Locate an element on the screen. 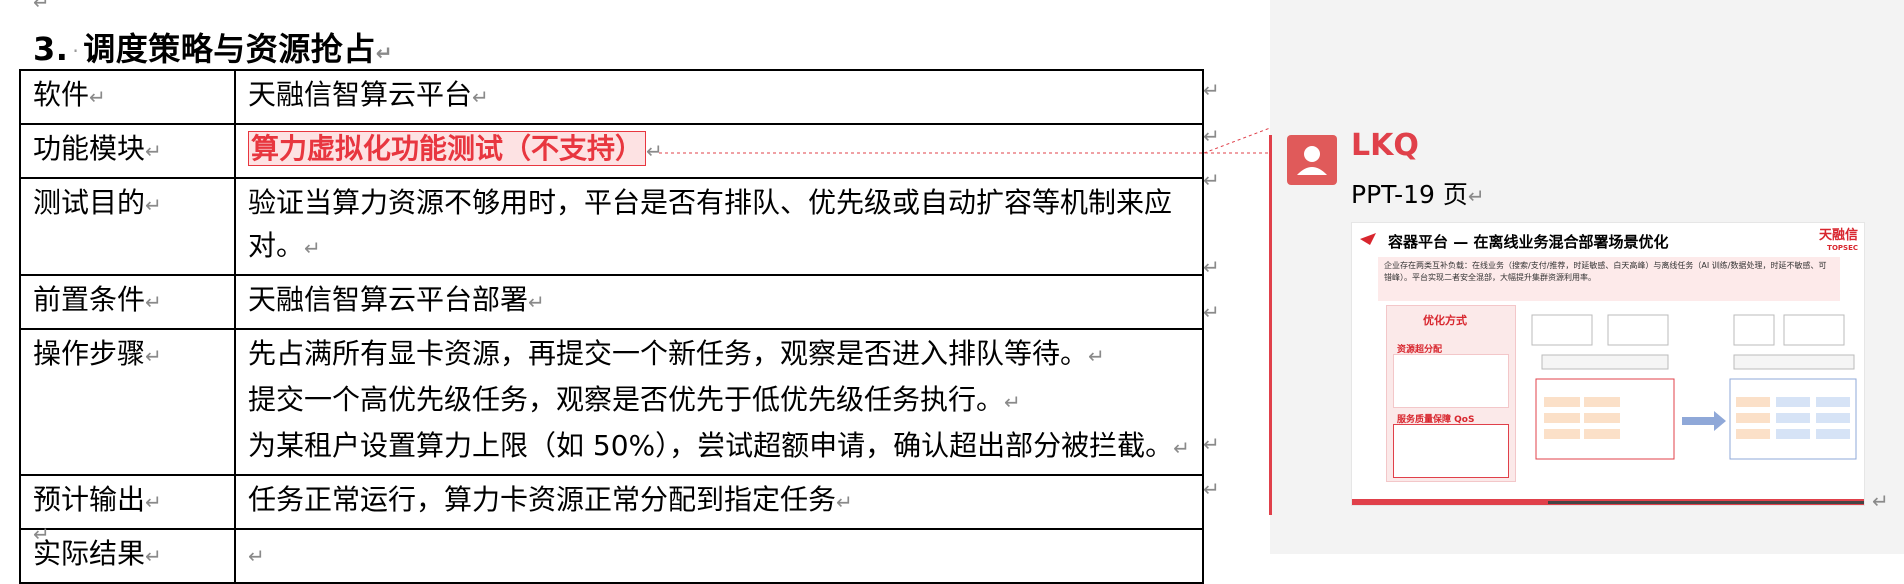 This screenshot has height=584, width=1904. row-value: 任务正常运行，算力卡资源正常分配到指定任务↵ is located at coordinates (719, 502).